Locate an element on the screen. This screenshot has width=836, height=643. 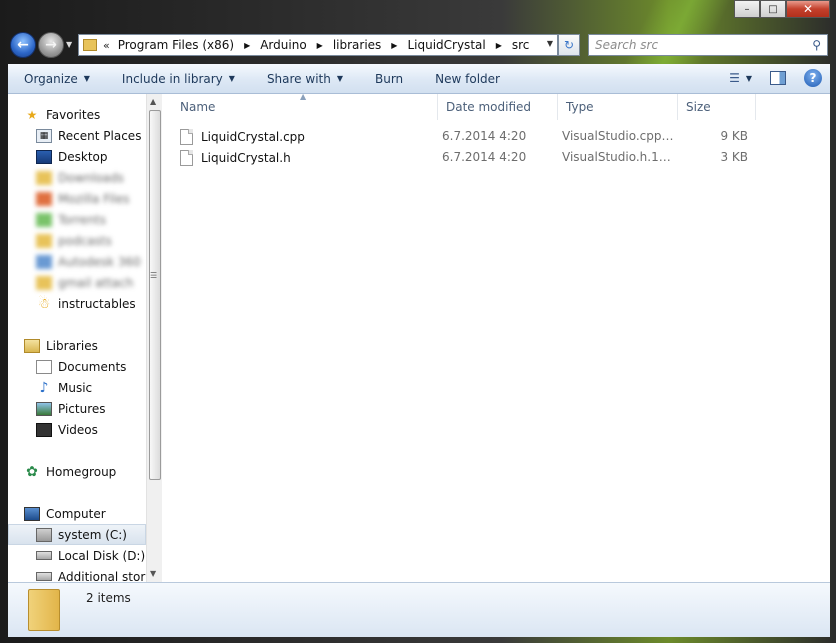
breadcrumb-src: src is located at coordinates (521, 45).